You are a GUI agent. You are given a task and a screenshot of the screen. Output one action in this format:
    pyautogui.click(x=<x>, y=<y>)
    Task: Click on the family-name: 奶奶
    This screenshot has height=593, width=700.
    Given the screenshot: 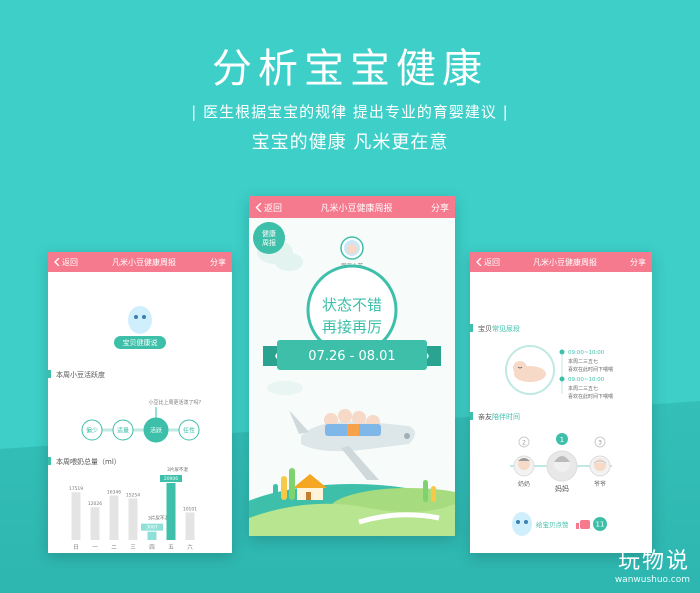 What is the action you would take?
    pyautogui.click(x=524, y=484)
    